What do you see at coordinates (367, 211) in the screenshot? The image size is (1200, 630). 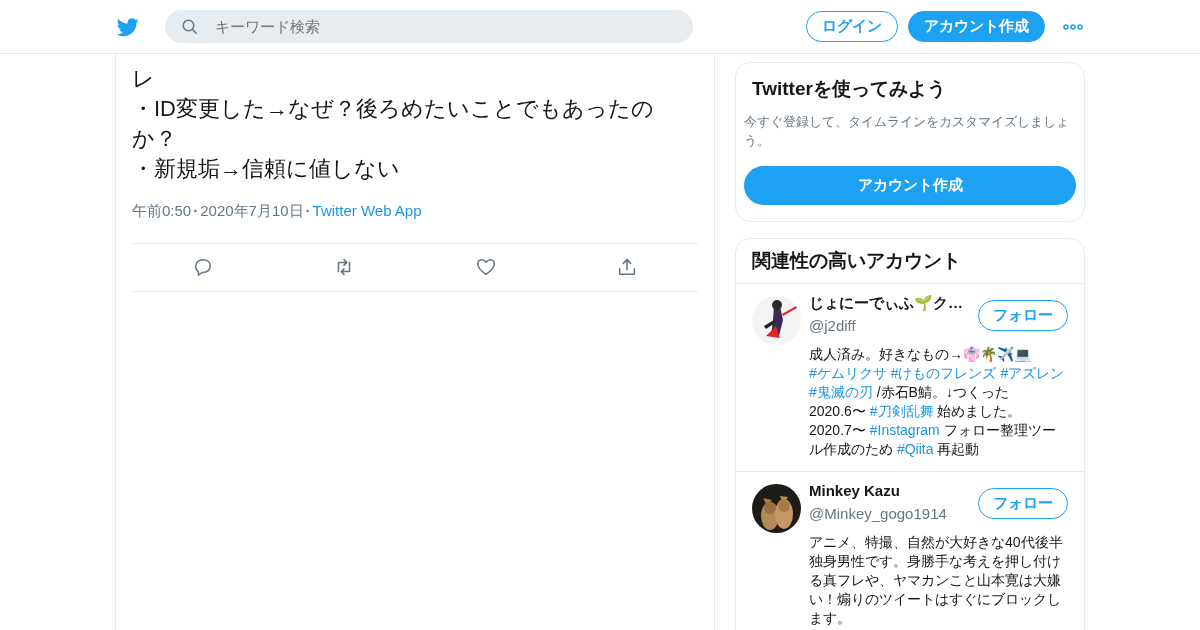 I see `source-link: Twitter Web App` at bounding box center [367, 211].